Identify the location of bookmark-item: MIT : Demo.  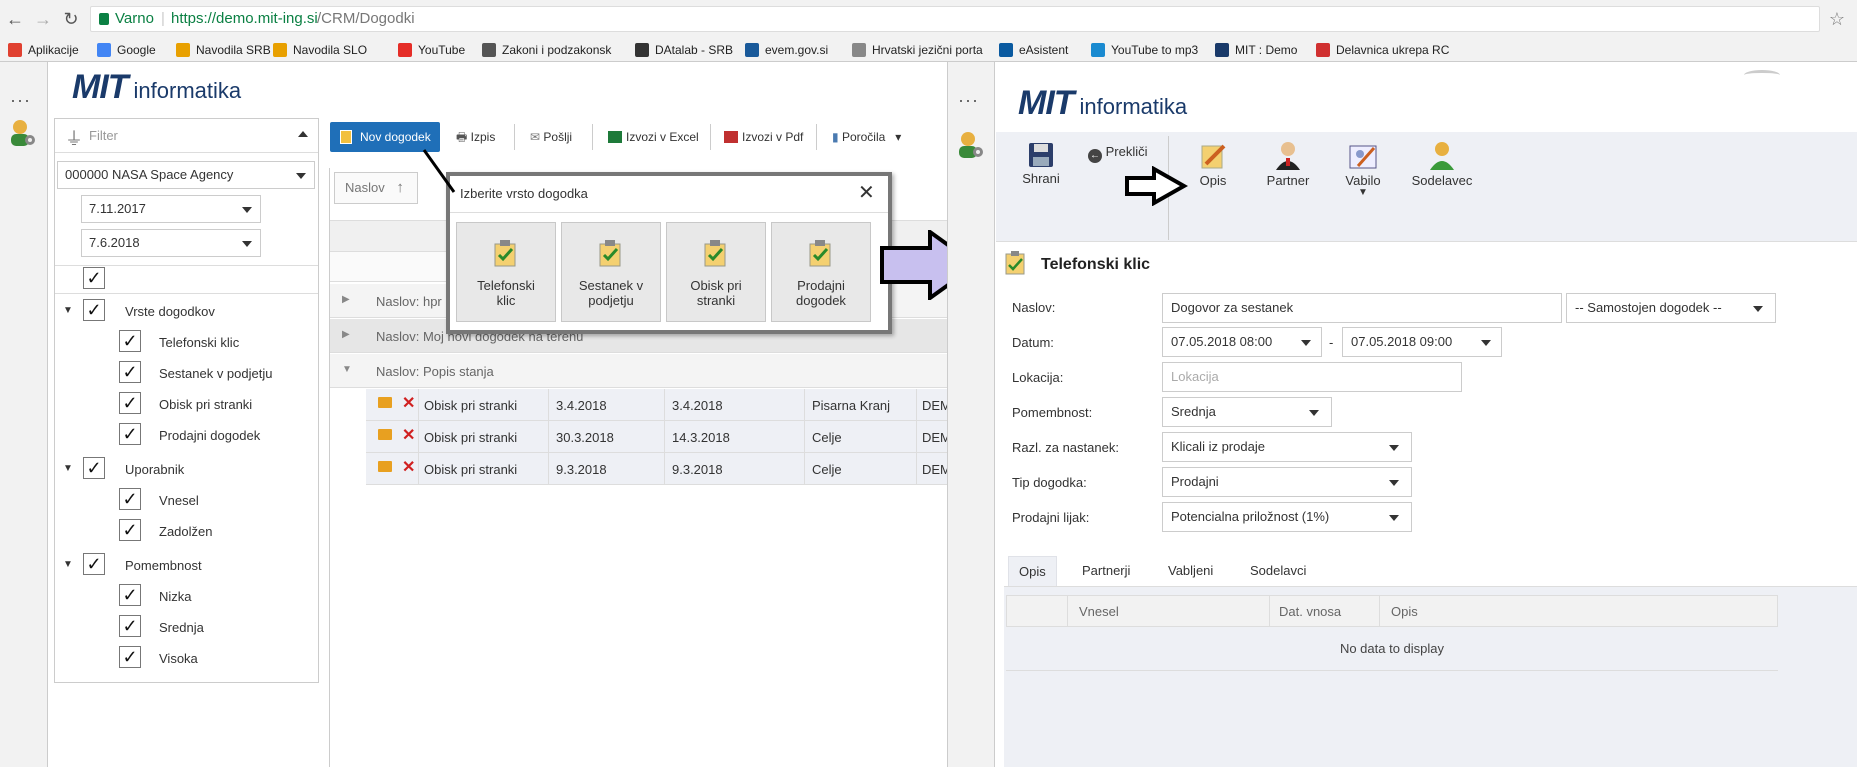
(1256, 50).